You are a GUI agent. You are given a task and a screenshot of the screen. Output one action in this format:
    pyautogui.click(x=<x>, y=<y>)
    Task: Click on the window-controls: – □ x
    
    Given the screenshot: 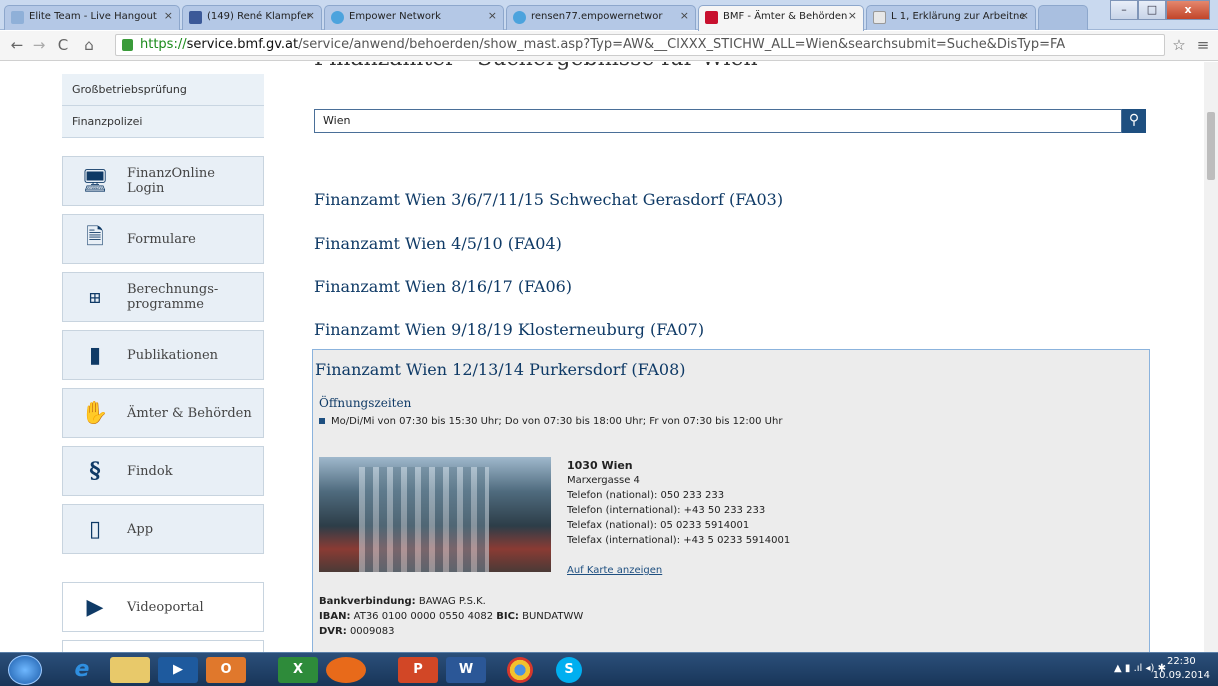 What is the action you would take?
    pyautogui.click(x=1160, y=11)
    